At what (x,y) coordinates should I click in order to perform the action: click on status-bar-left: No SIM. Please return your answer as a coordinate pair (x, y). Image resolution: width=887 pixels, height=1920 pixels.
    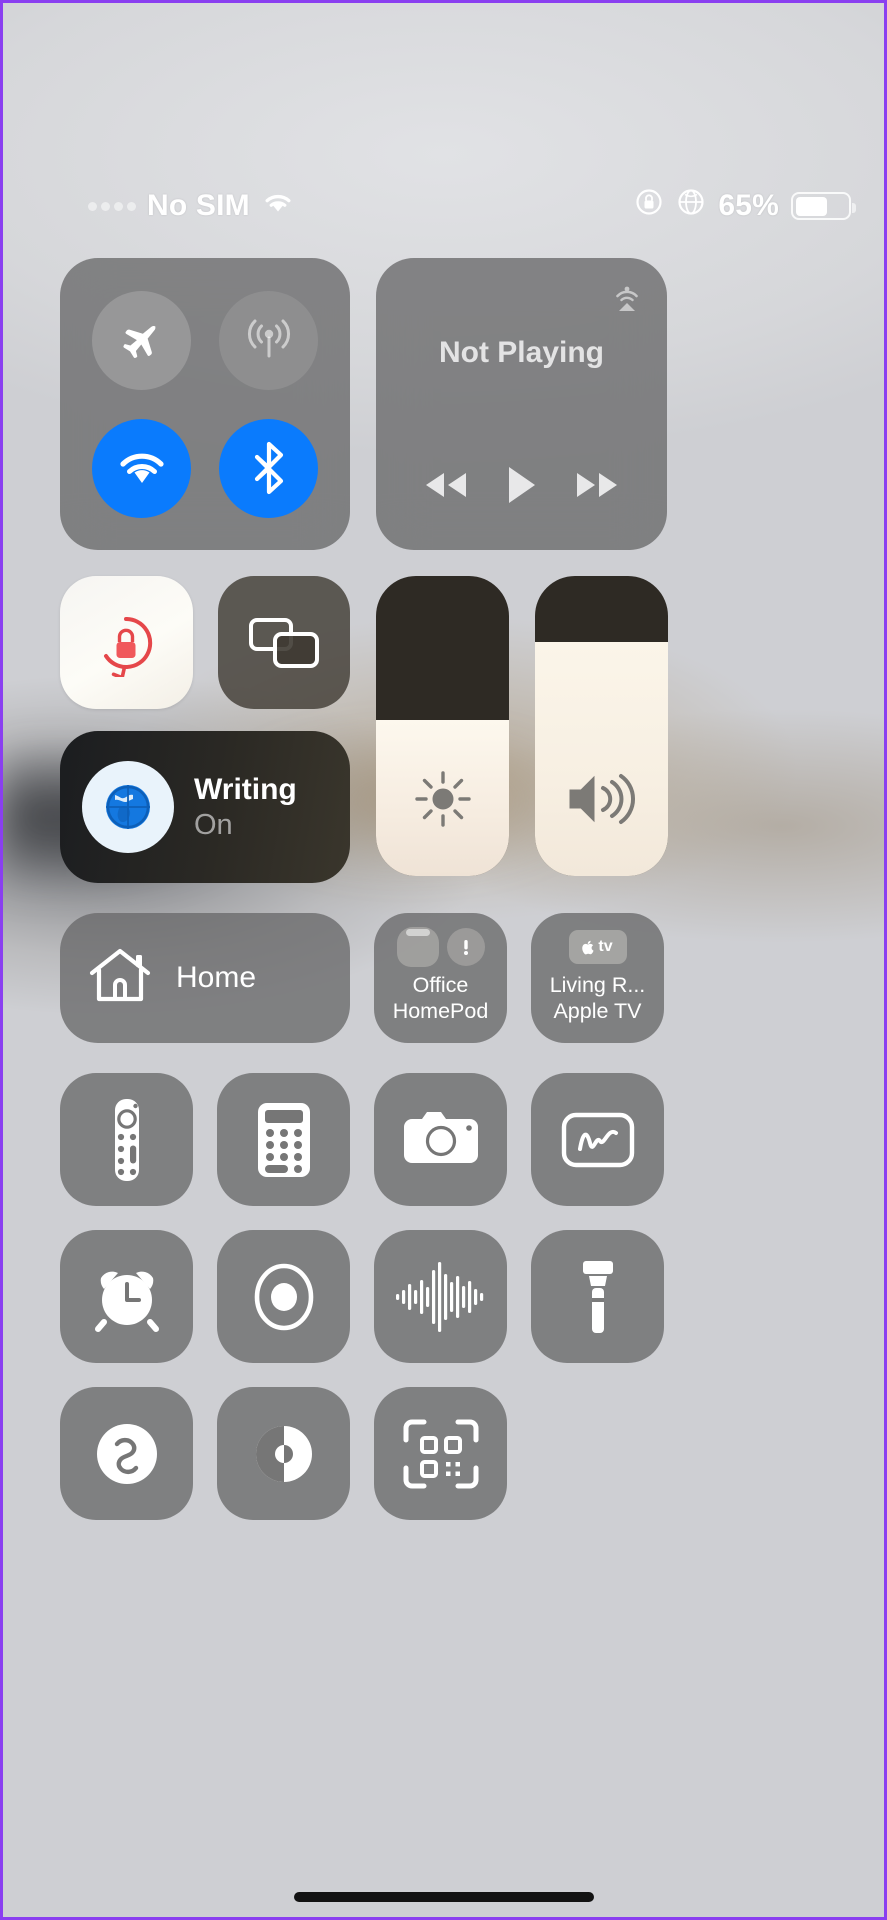
    Looking at the image, I should click on (191, 206).